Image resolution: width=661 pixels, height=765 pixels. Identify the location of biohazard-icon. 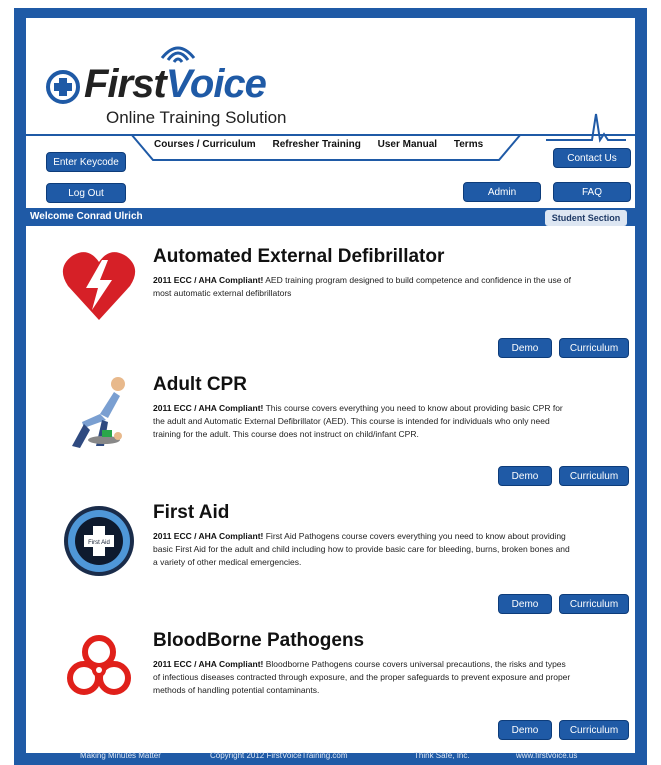
(99, 665).